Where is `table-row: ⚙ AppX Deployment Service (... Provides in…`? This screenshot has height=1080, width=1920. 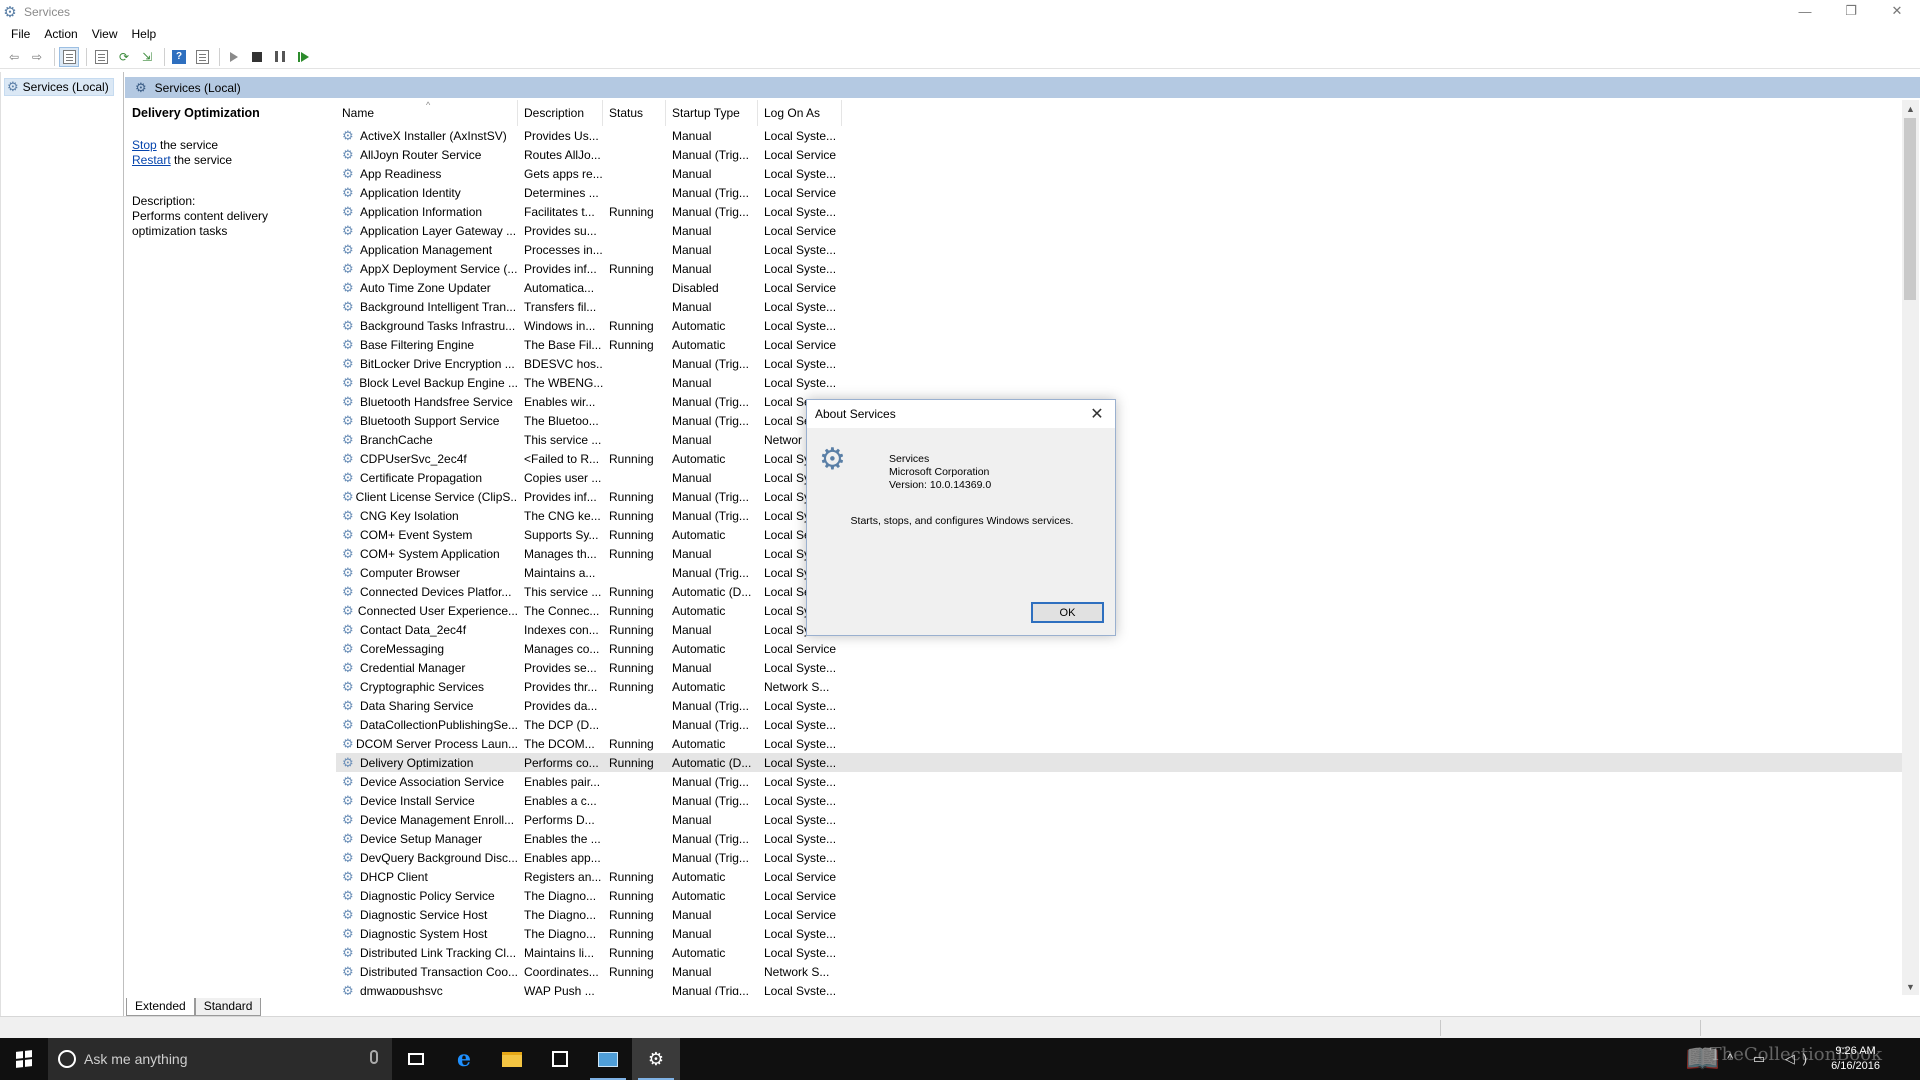 table-row: ⚙ AppX Deployment Service (... Provides in… is located at coordinates (1121, 268).